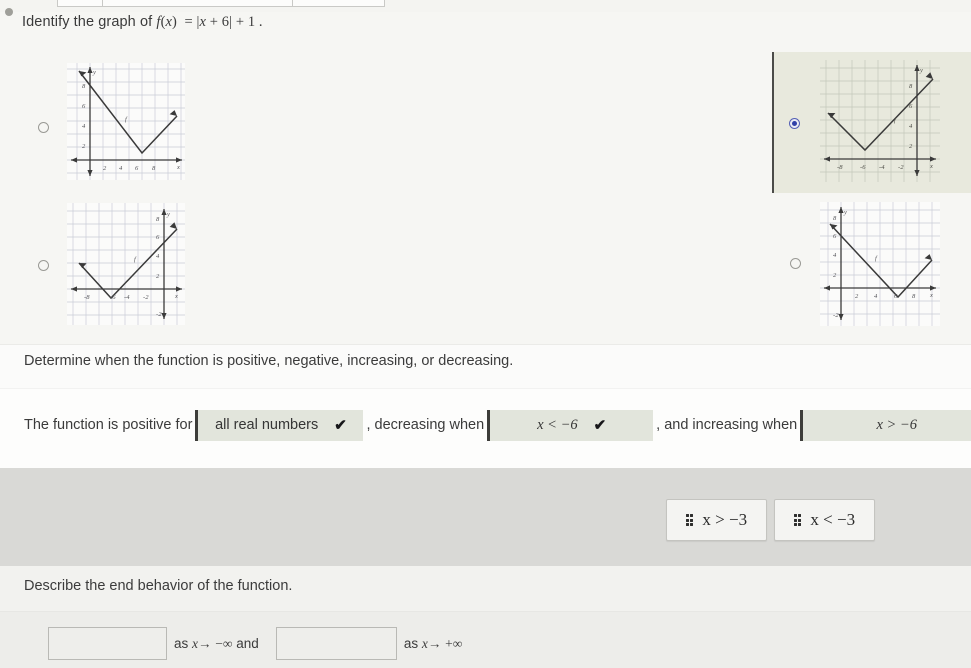 The width and height of the screenshot is (971, 668). What do you see at coordinates (931, 166) in the screenshot?
I see `axis-label-x-c: x` at bounding box center [931, 166].